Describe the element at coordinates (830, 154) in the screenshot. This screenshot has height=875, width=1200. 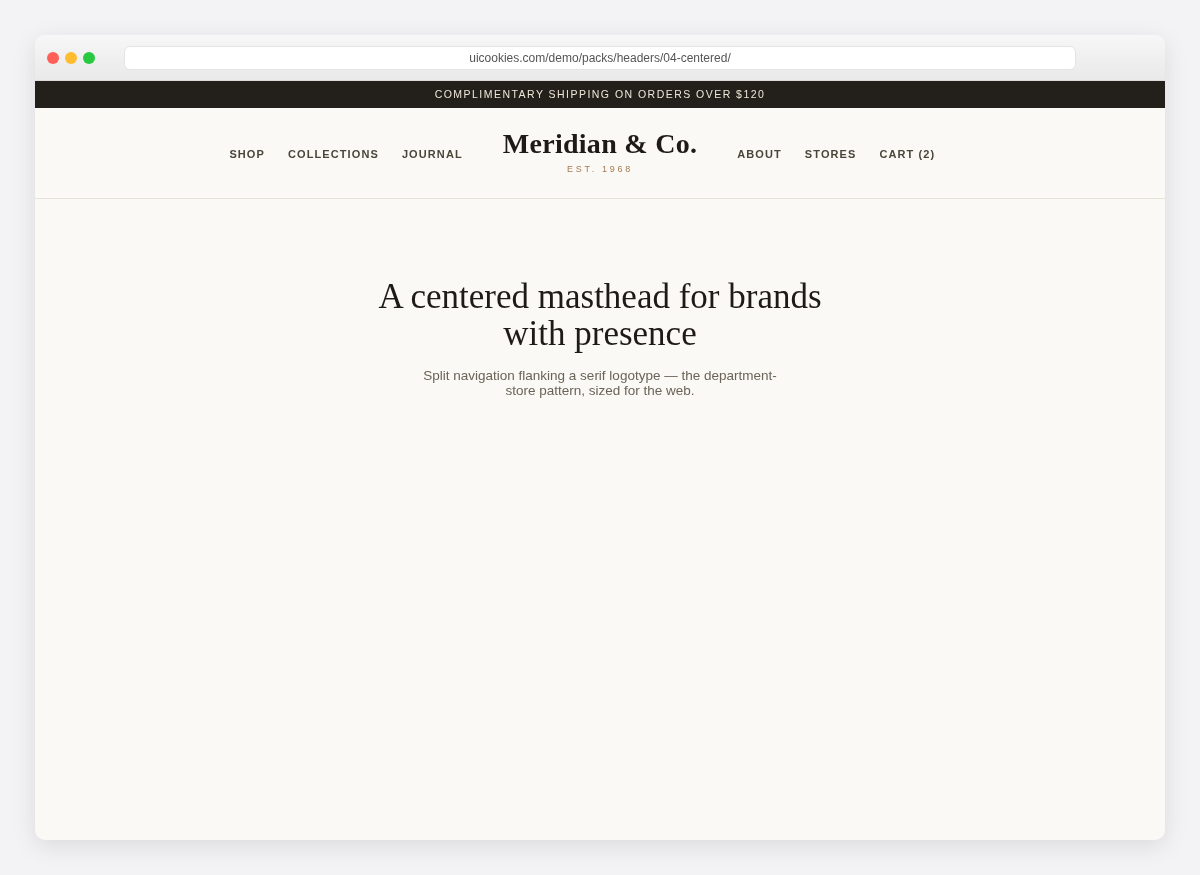
I see `nav-link: STORES` at that location.